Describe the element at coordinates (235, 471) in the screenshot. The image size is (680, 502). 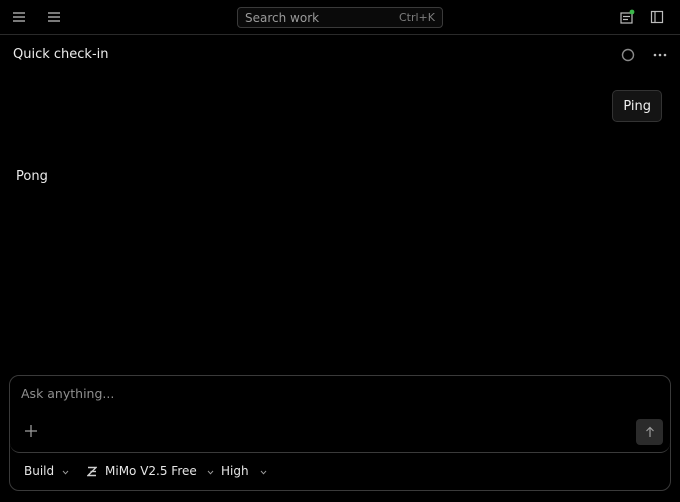
I see `effort-label: High` at that location.